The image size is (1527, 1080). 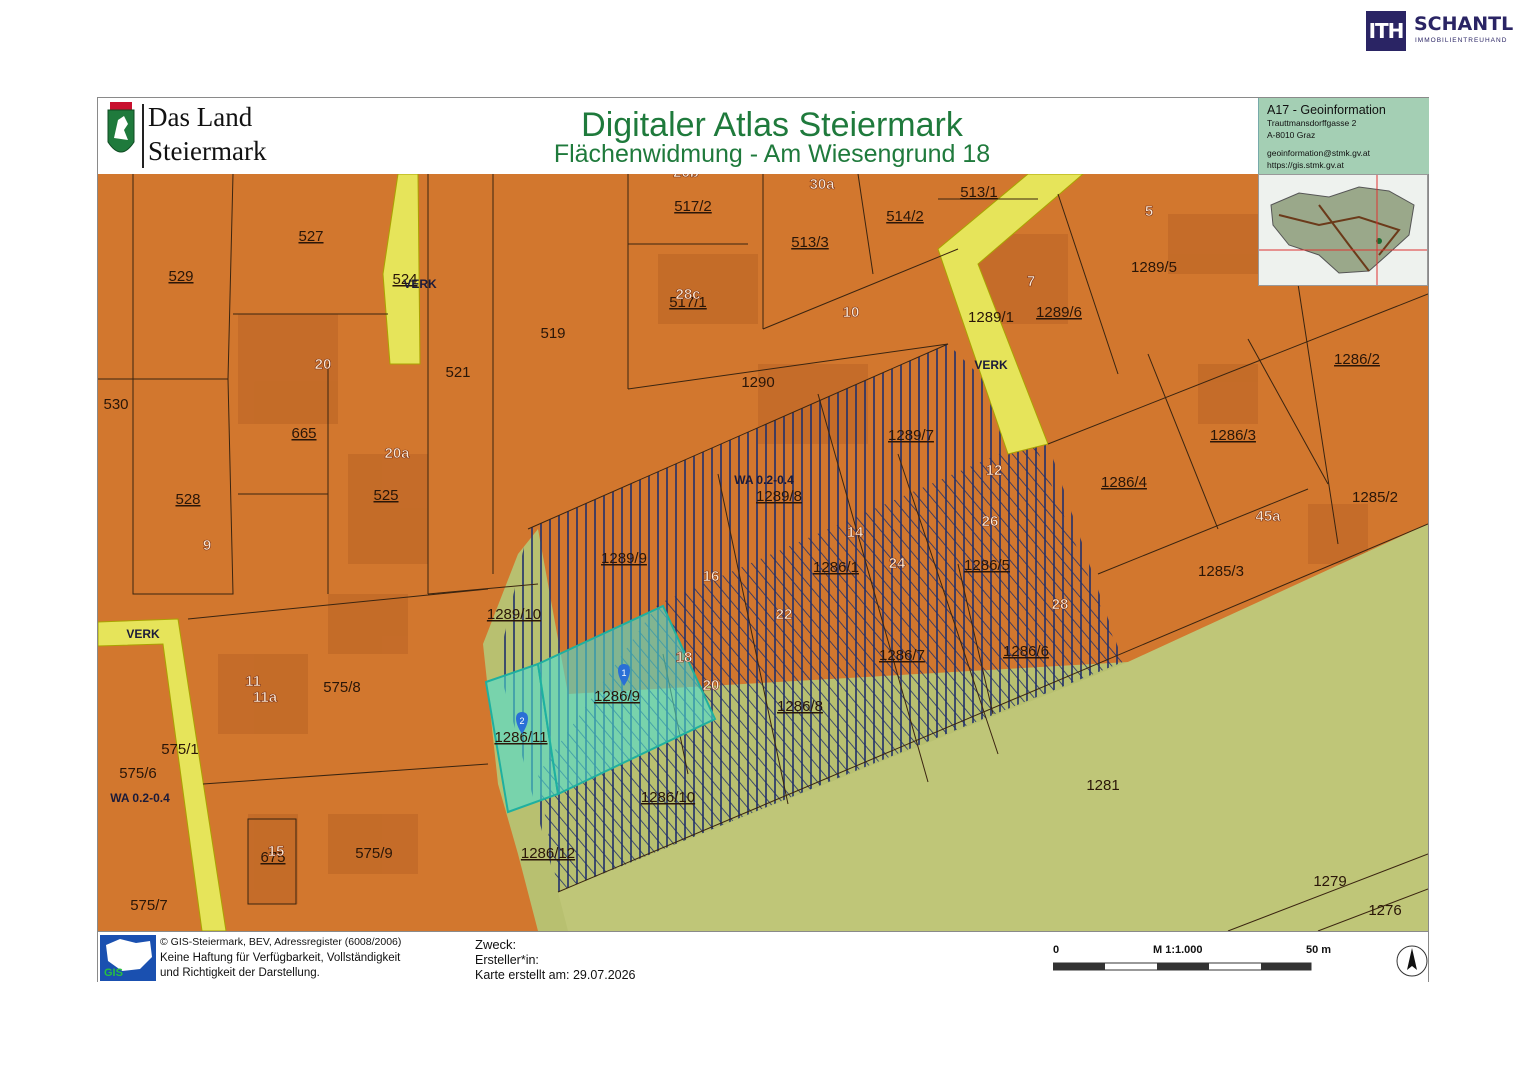 I want to click on parcel-label: 575/7, so click(x=149, y=905).